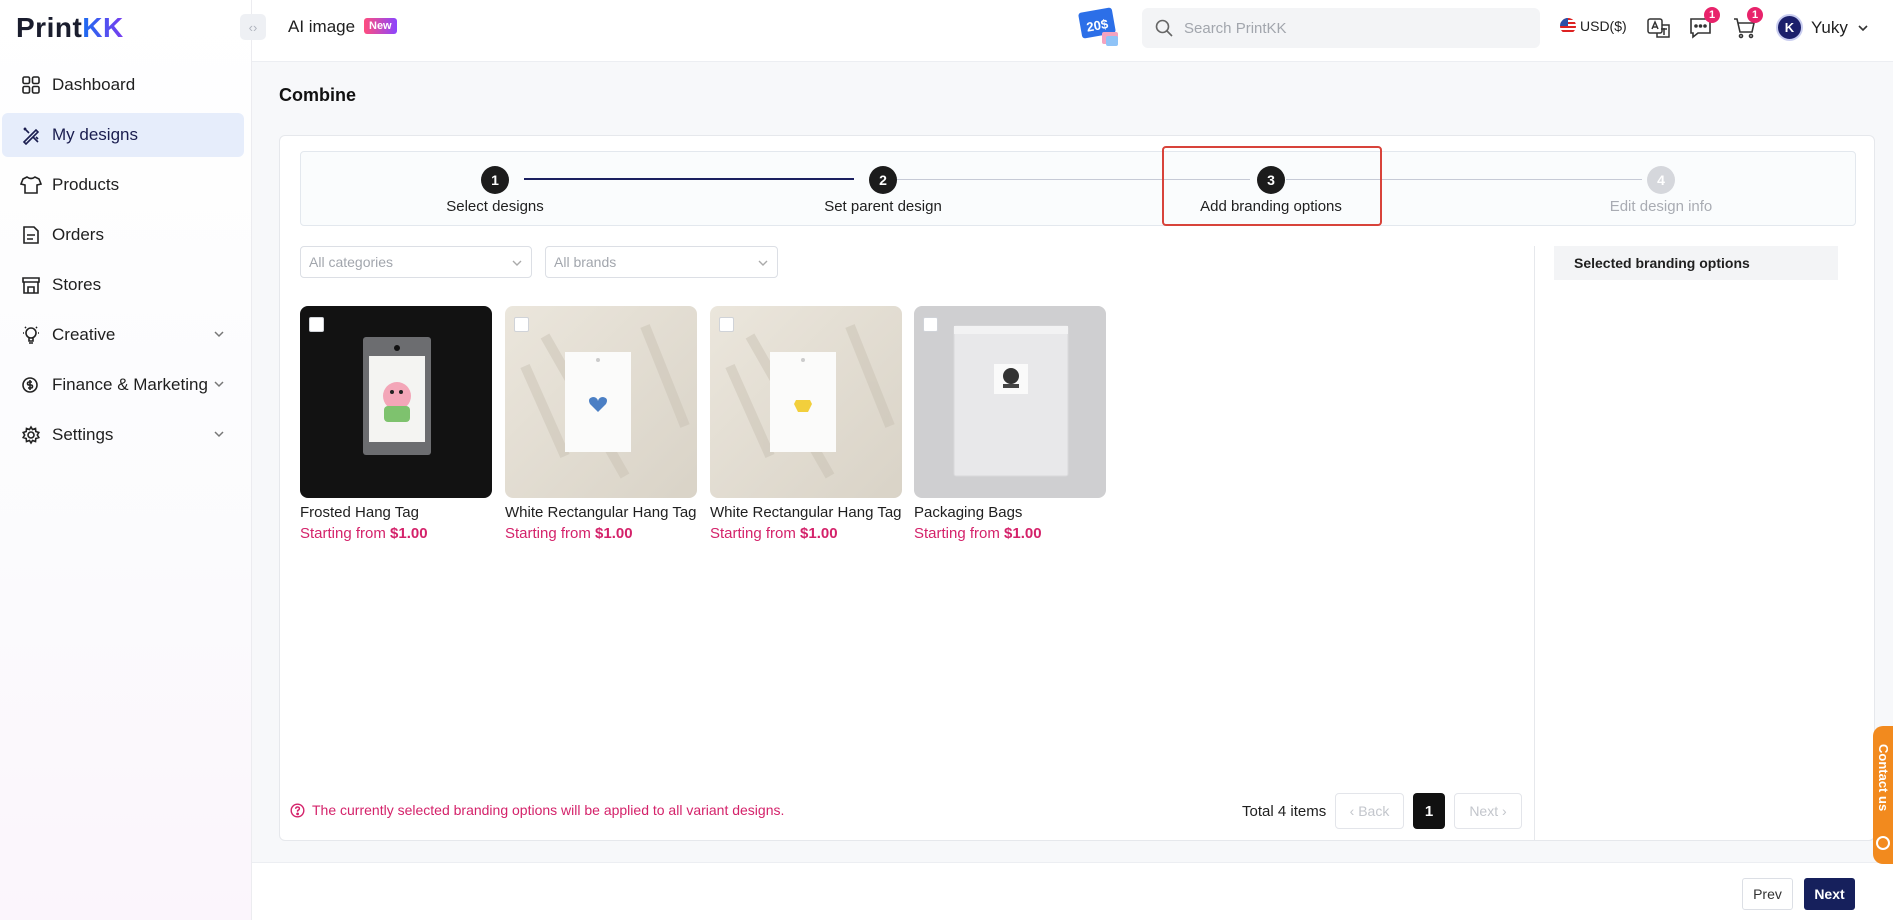  Describe the element at coordinates (1284, 811) in the screenshot. I see `pagination-total: Total 4 items` at that location.